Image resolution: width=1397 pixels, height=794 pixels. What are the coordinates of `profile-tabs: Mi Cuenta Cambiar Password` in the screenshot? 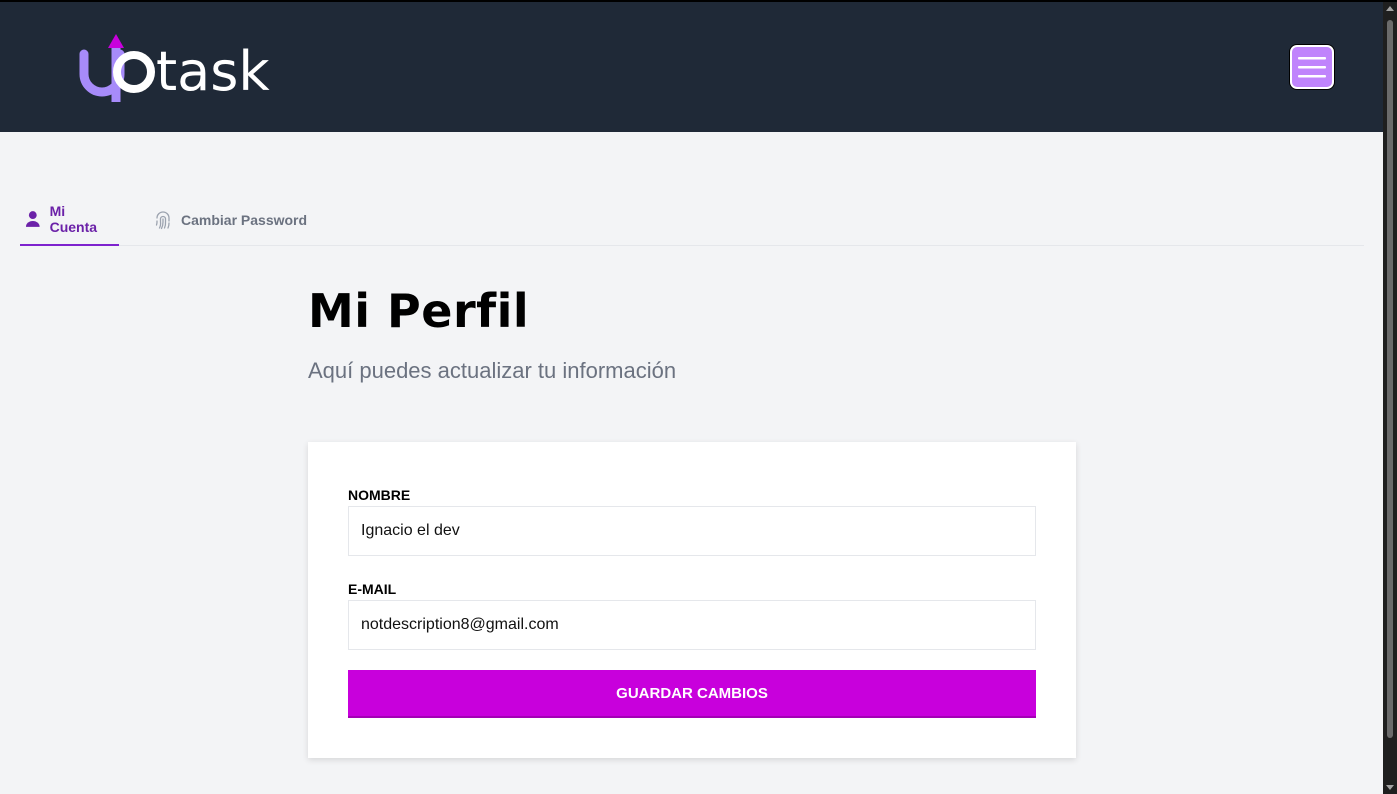 It's located at (692, 220).